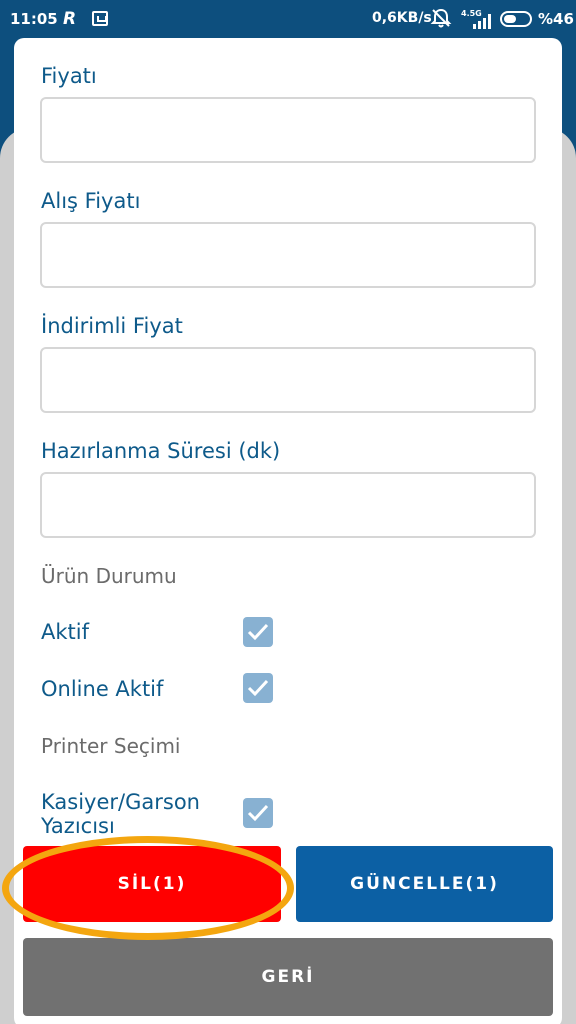  Describe the element at coordinates (100, 18) in the screenshot. I see `store-icon` at that location.